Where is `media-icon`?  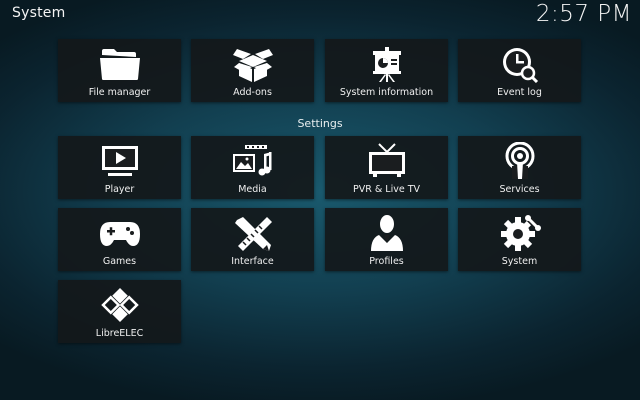 media-icon is located at coordinates (253, 161).